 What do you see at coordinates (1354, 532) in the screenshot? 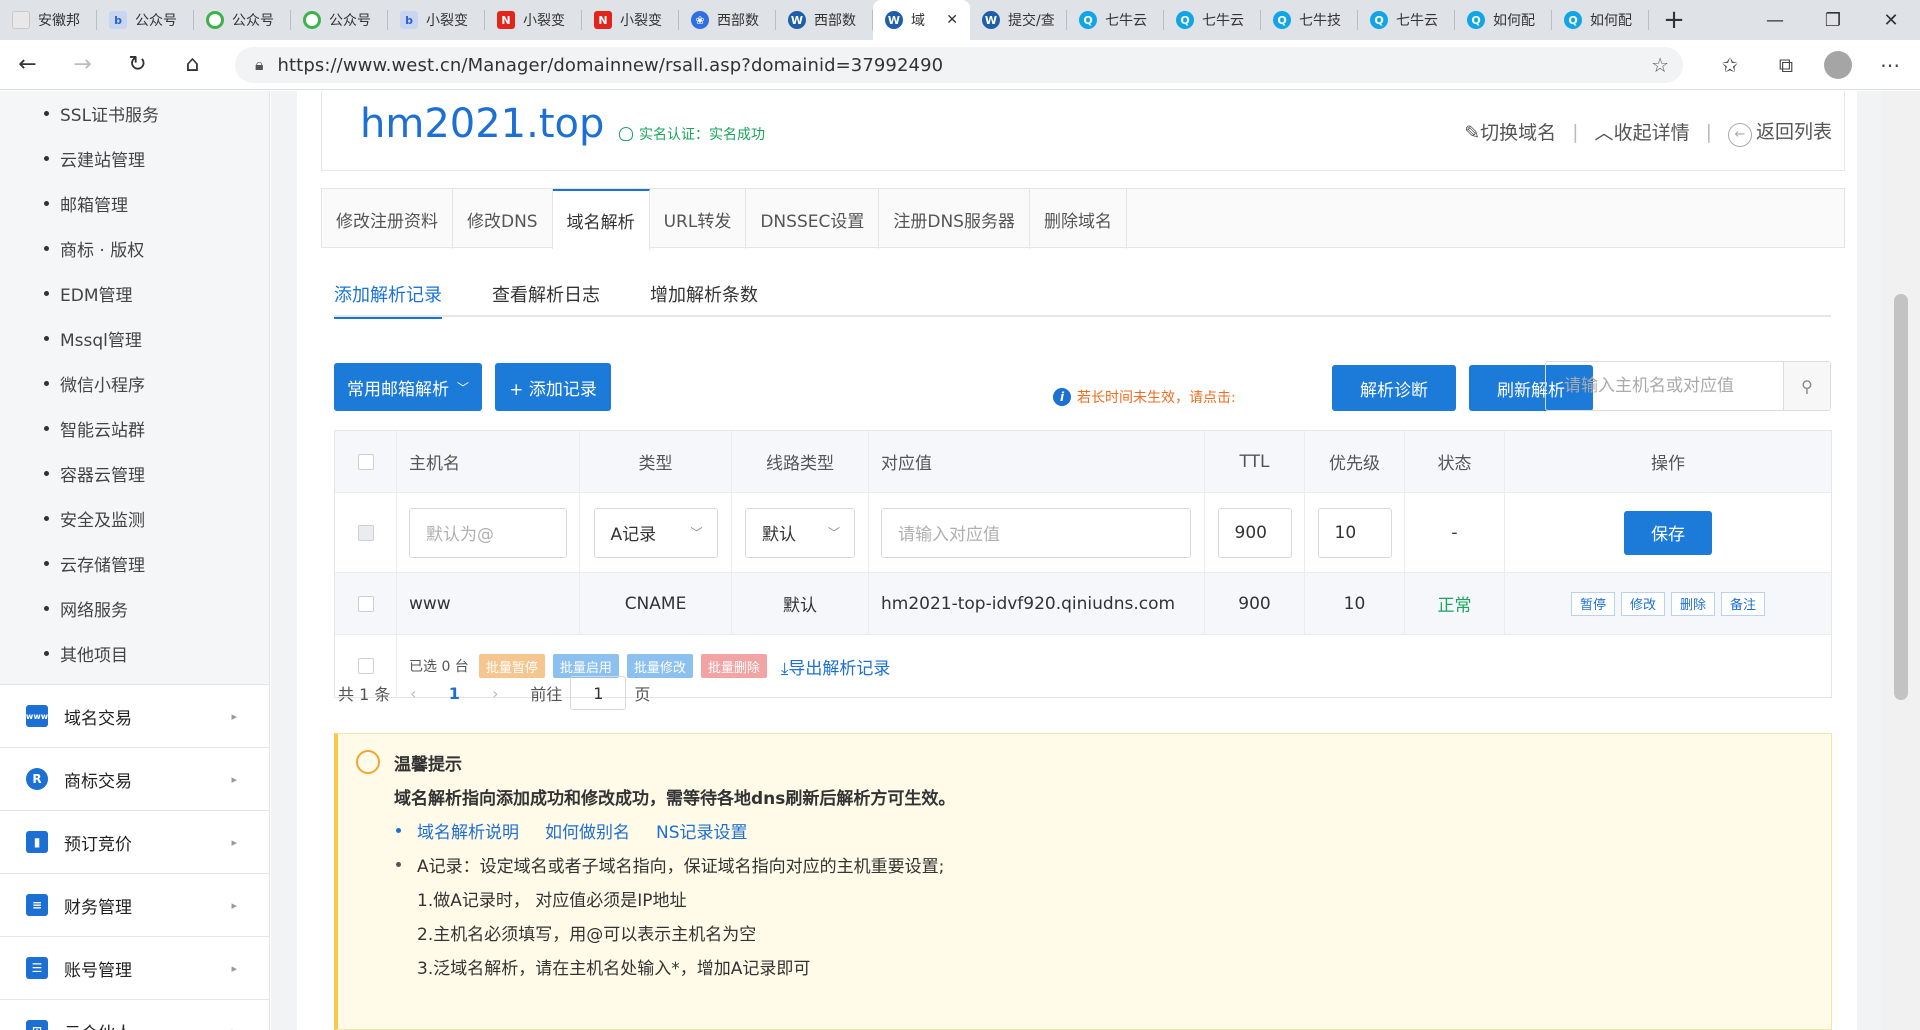
I see `priority-input: 10` at bounding box center [1354, 532].